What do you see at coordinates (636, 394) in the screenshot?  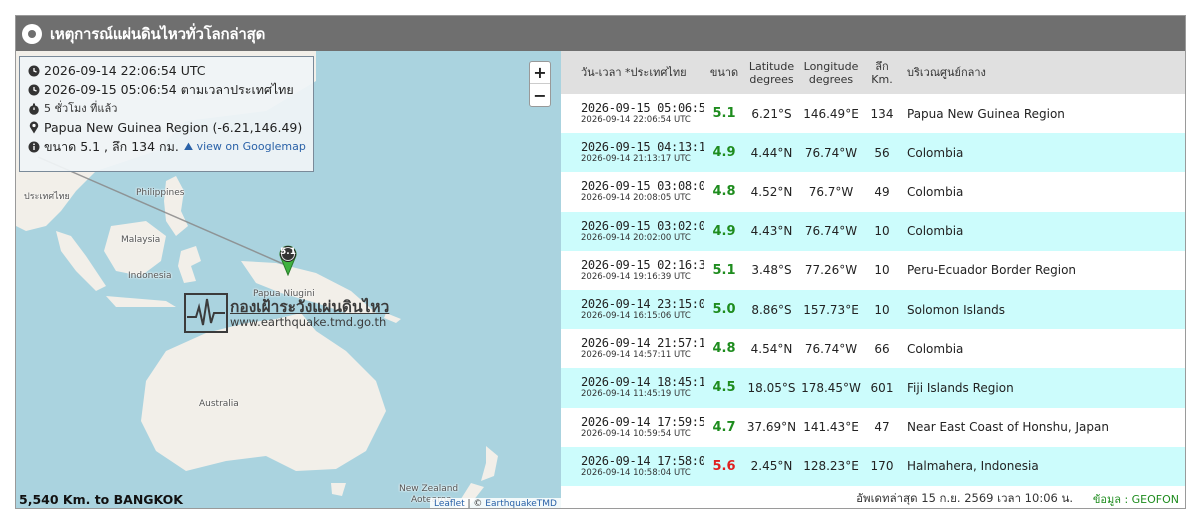 I see `cell-utc-time: 2026-09-14 11:45:19 UTC` at bounding box center [636, 394].